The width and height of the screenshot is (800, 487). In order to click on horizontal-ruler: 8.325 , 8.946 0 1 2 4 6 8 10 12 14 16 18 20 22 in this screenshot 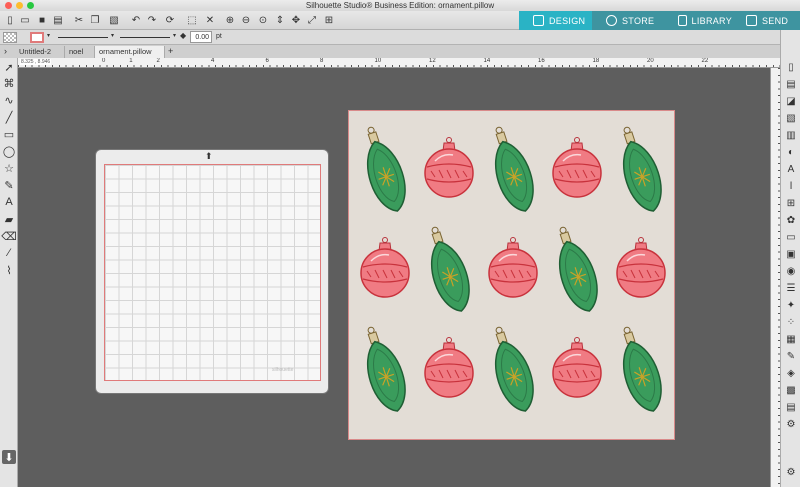, I will do `click(399, 63)`.